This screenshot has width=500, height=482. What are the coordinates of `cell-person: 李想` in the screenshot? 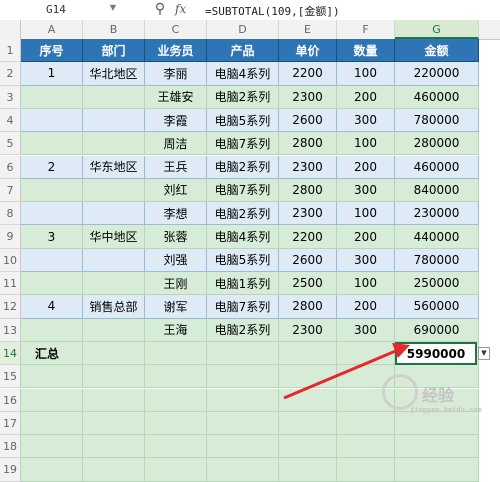 It's located at (176, 214).